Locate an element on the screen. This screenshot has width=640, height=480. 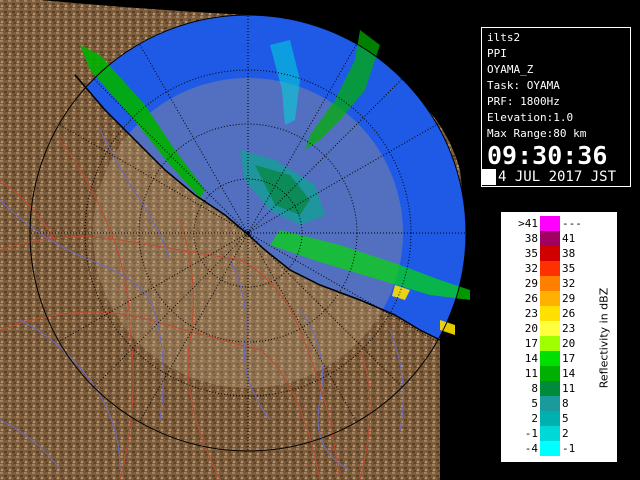
legend-lower-bound: 26 is located at coordinates (531, 298).